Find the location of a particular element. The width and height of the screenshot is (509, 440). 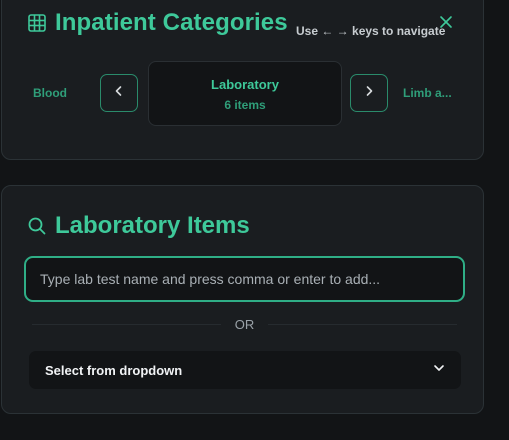

chevron-down-icon is located at coordinates (439, 370).